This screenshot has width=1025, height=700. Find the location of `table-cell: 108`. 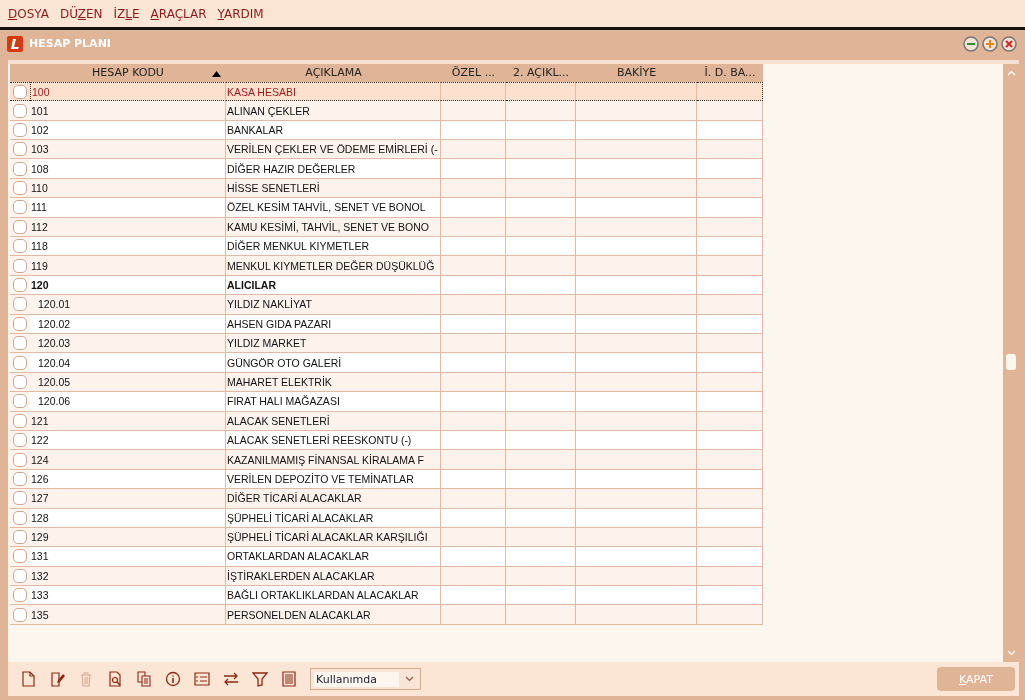

table-cell: 108 is located at coordinates (128, 169).